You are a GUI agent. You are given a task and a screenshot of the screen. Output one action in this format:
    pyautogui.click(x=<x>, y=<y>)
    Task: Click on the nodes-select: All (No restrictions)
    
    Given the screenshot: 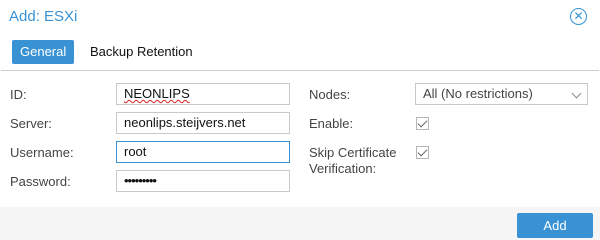 What is the action you would take?
    pyautogui.click(x=501, y=94)
    